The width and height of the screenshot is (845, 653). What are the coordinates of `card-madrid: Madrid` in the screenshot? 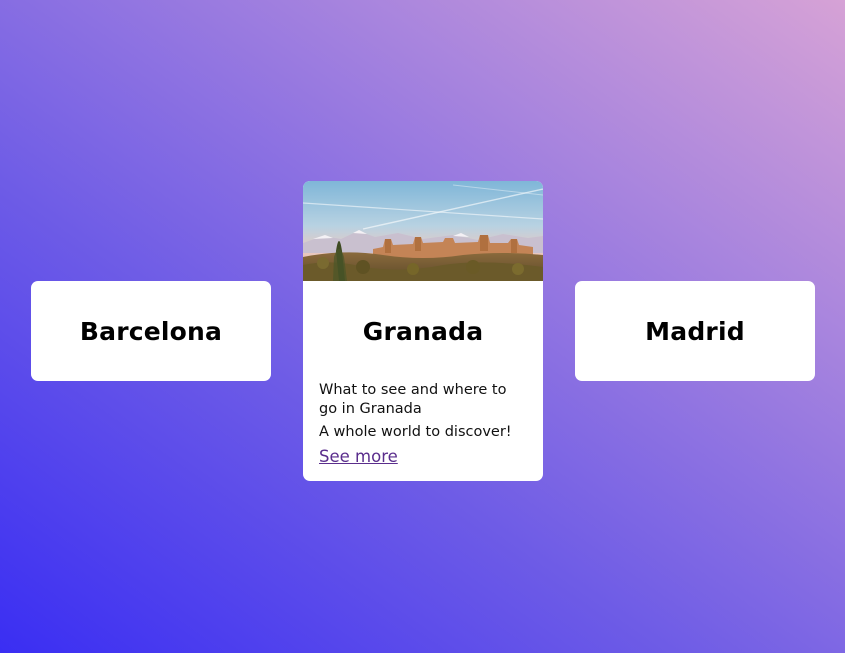 It's located at (695, 331).